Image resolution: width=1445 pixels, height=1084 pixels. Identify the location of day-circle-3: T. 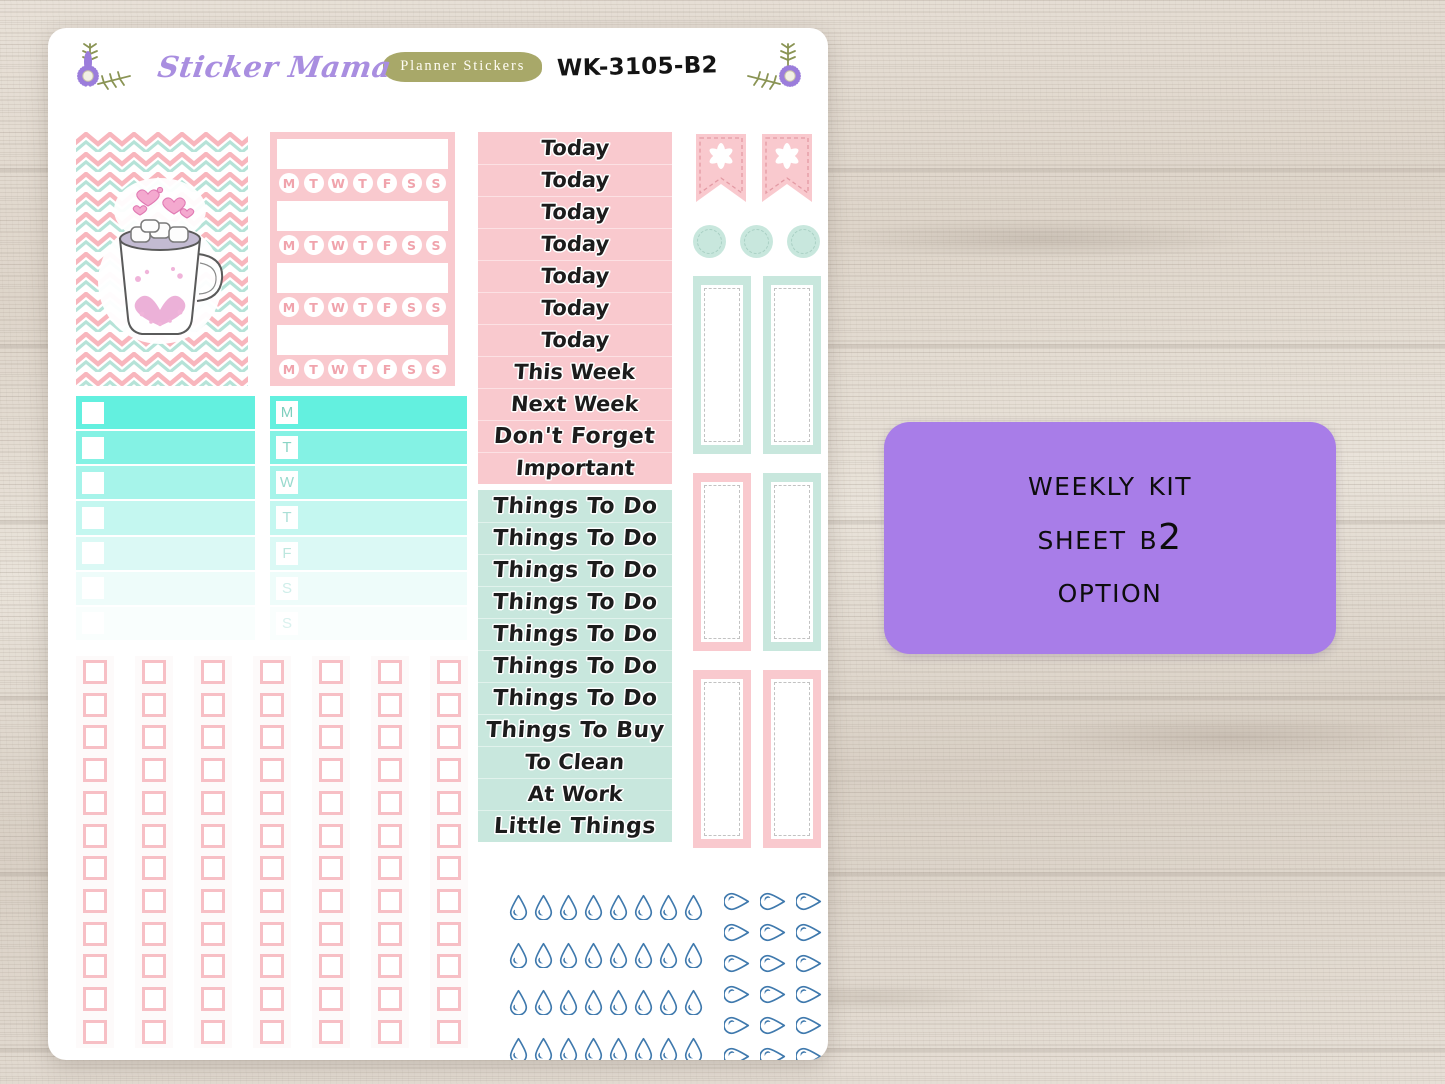
(362, 183).